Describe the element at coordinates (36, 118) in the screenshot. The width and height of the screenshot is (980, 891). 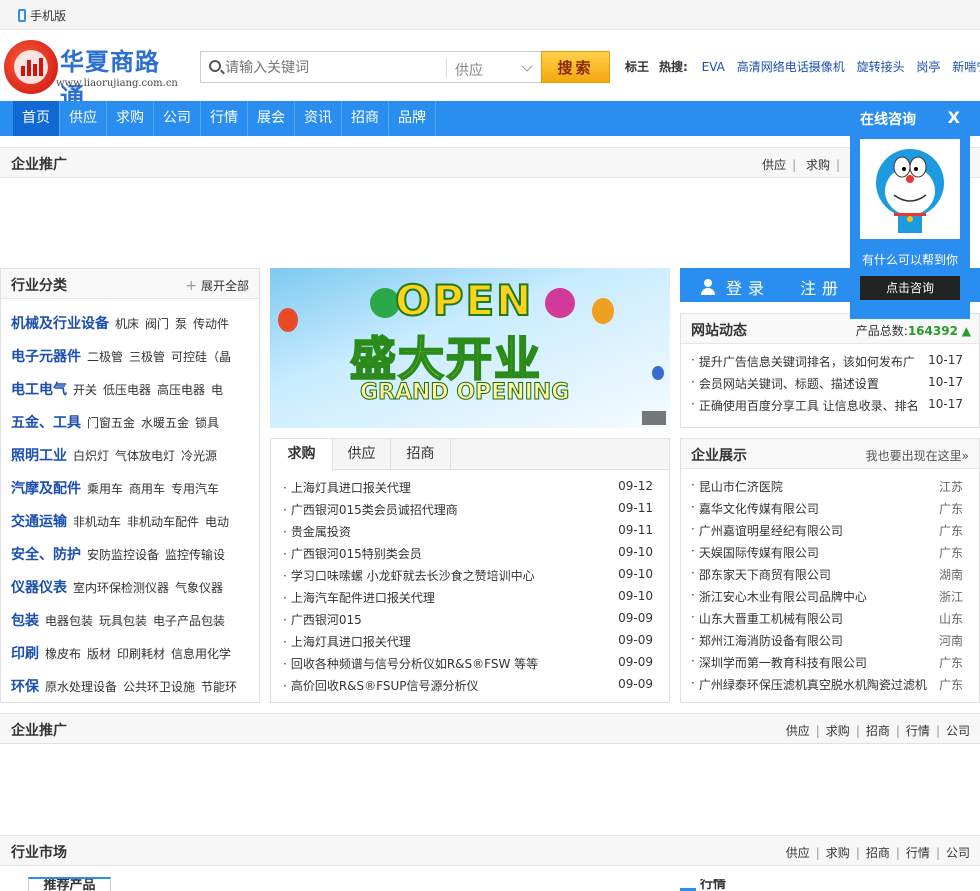
I see `nav-item-home: 首页` at that location.